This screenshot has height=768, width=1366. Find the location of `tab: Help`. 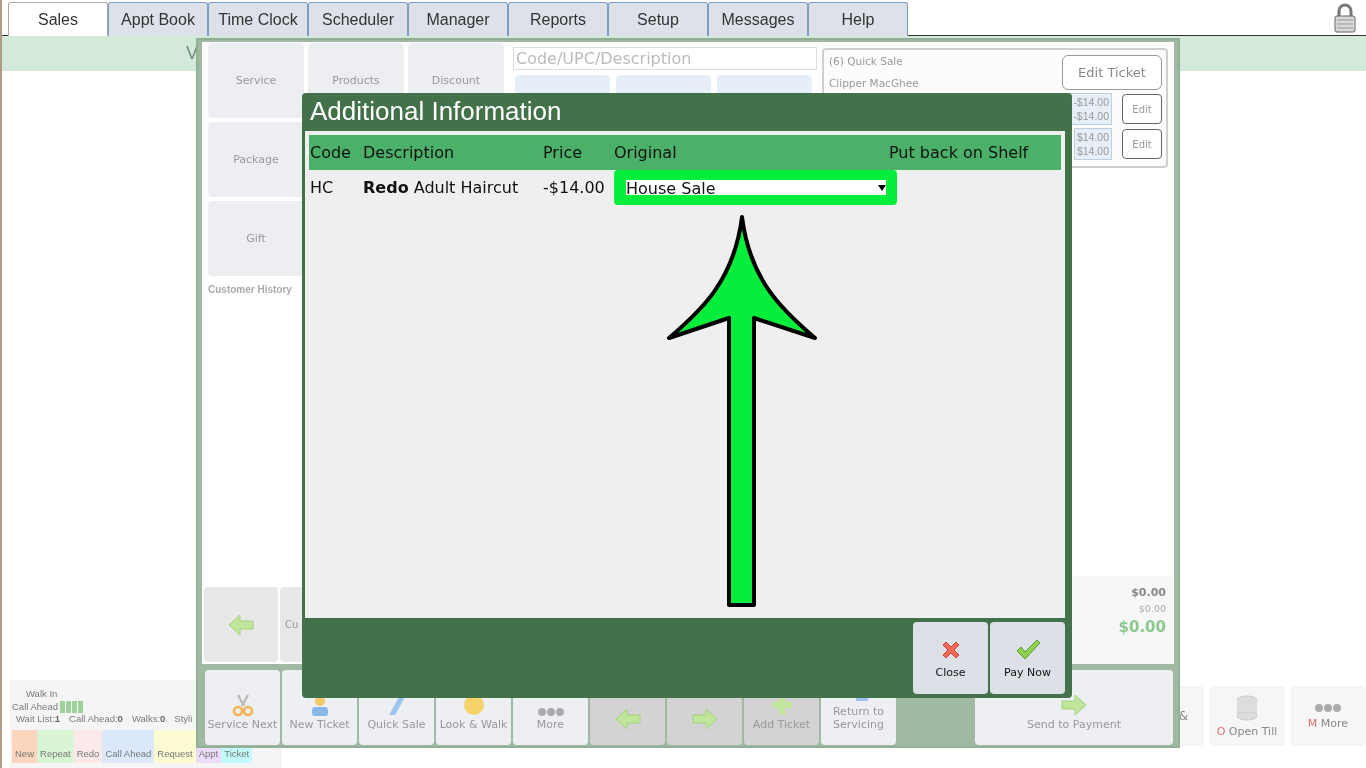

tab: Help is located at coordinates (858, 19).